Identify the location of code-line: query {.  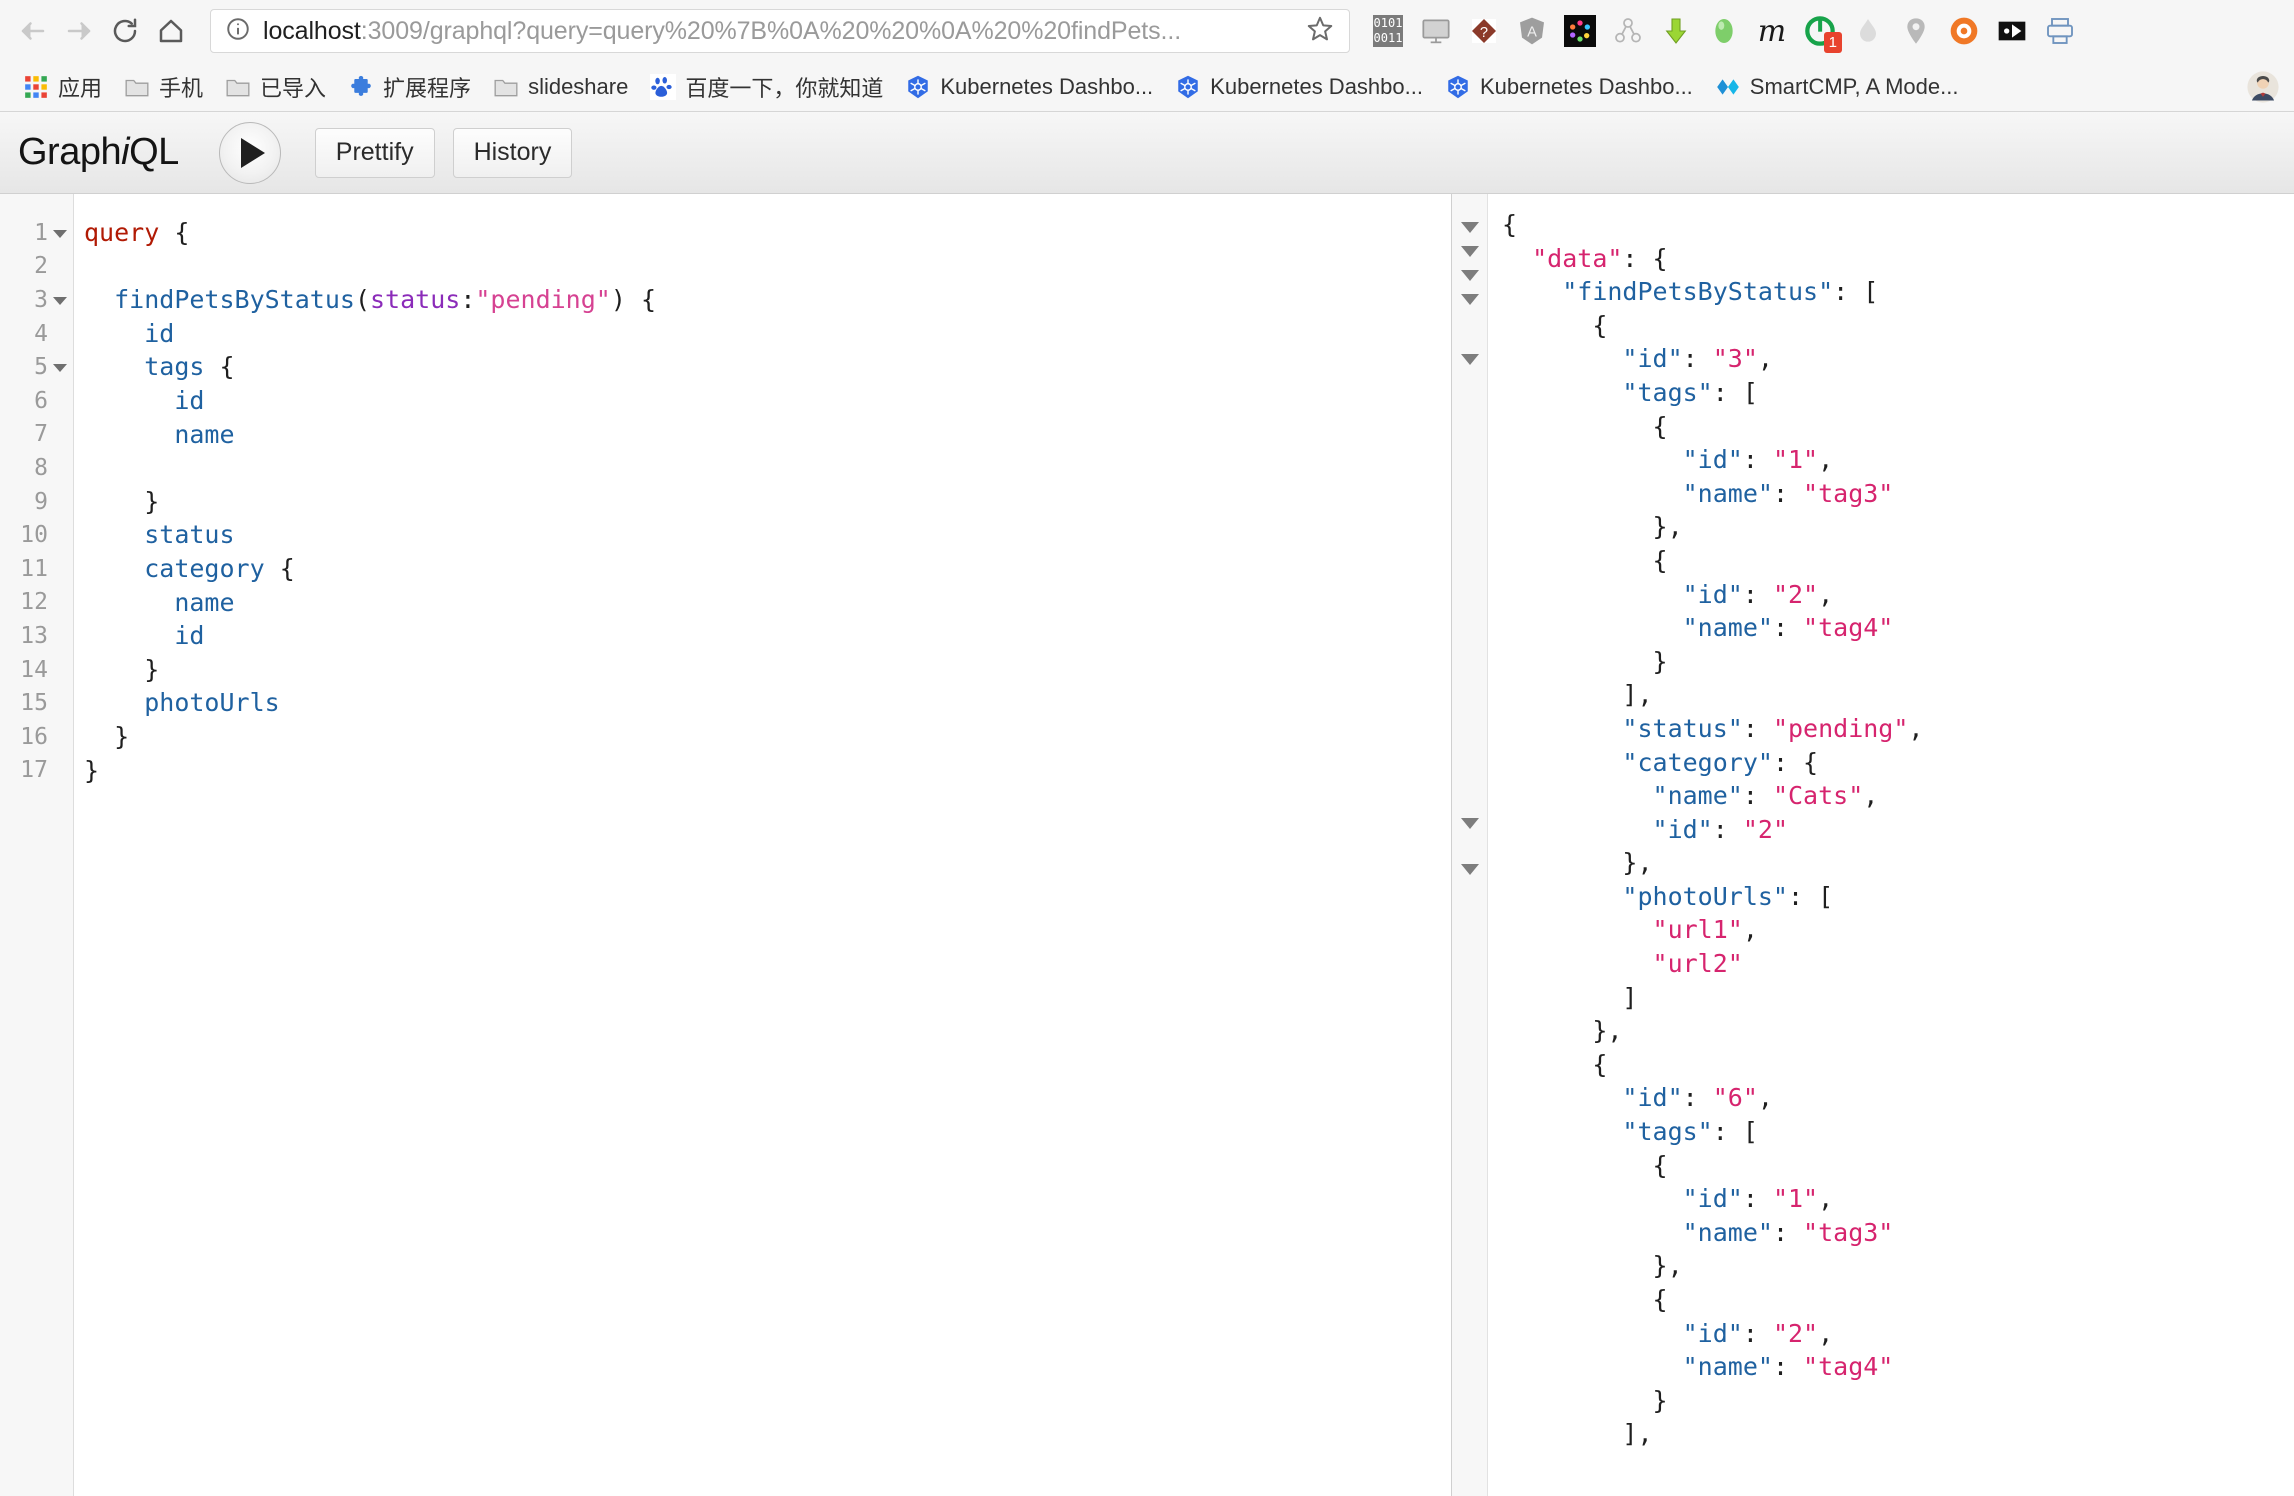
(137, 232).